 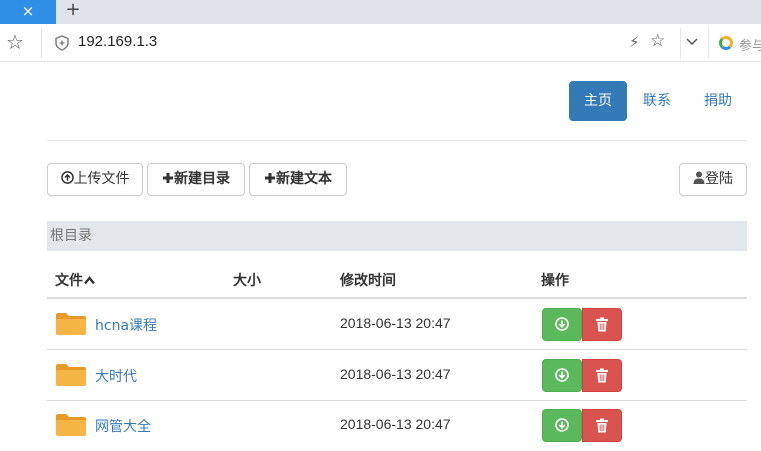 I want to click on url-field: 192.169.1.3, so click(x=117, y=41).